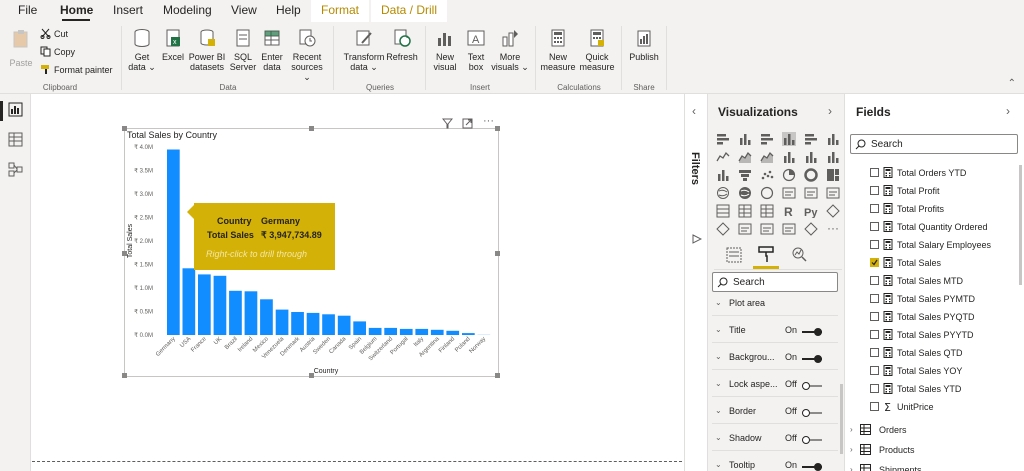  I want to click on more-options-icon: ···, so click(488, 121).